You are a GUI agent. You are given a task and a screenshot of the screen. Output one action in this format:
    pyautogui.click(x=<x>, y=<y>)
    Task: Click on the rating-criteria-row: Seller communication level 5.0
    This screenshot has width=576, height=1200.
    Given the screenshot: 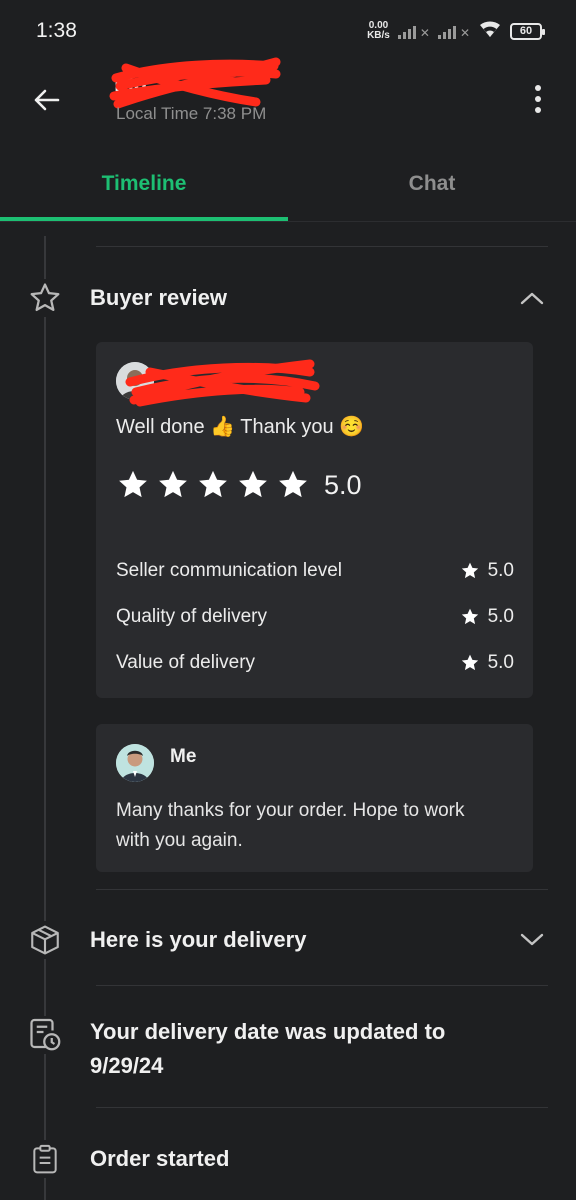 What is the action you would take?
    pyautogui.click(x=315, y=571)
    